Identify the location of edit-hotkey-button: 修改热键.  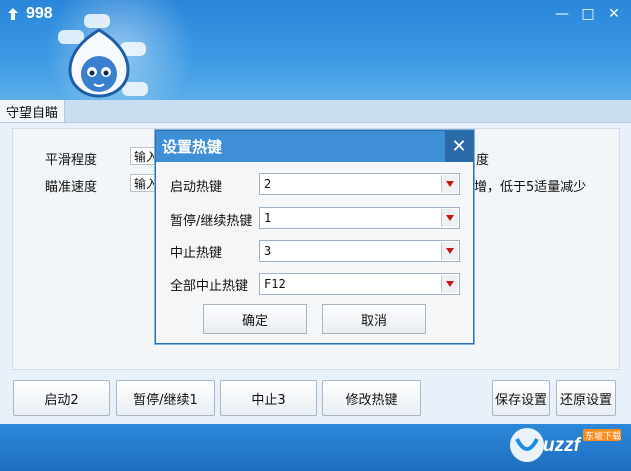
(371, 398).